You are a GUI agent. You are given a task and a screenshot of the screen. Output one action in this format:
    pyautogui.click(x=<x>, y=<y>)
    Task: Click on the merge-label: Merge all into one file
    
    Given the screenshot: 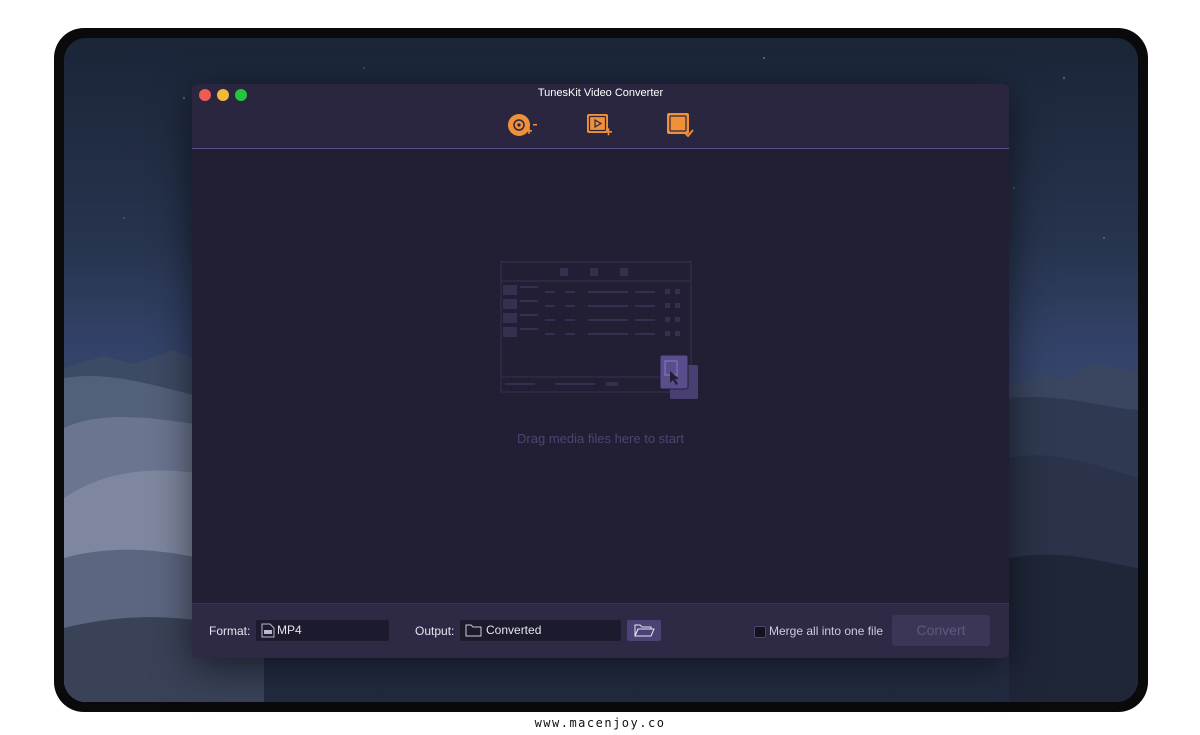 What is the action you would take?
    pyautogui.click(x=826, y=631)
    